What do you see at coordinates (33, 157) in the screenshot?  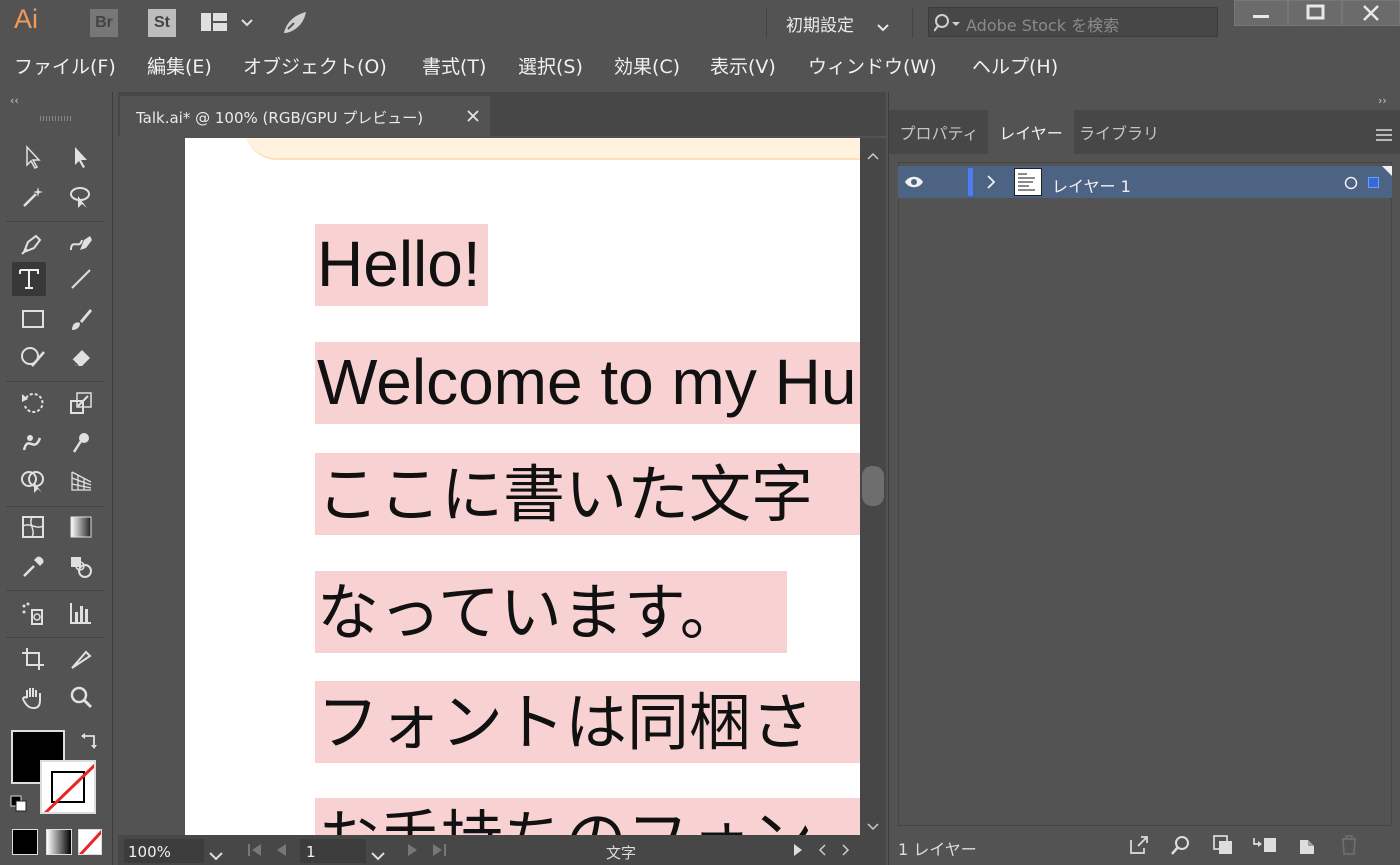 I see `selection-tool-icon` at bounding box center [33, 157].